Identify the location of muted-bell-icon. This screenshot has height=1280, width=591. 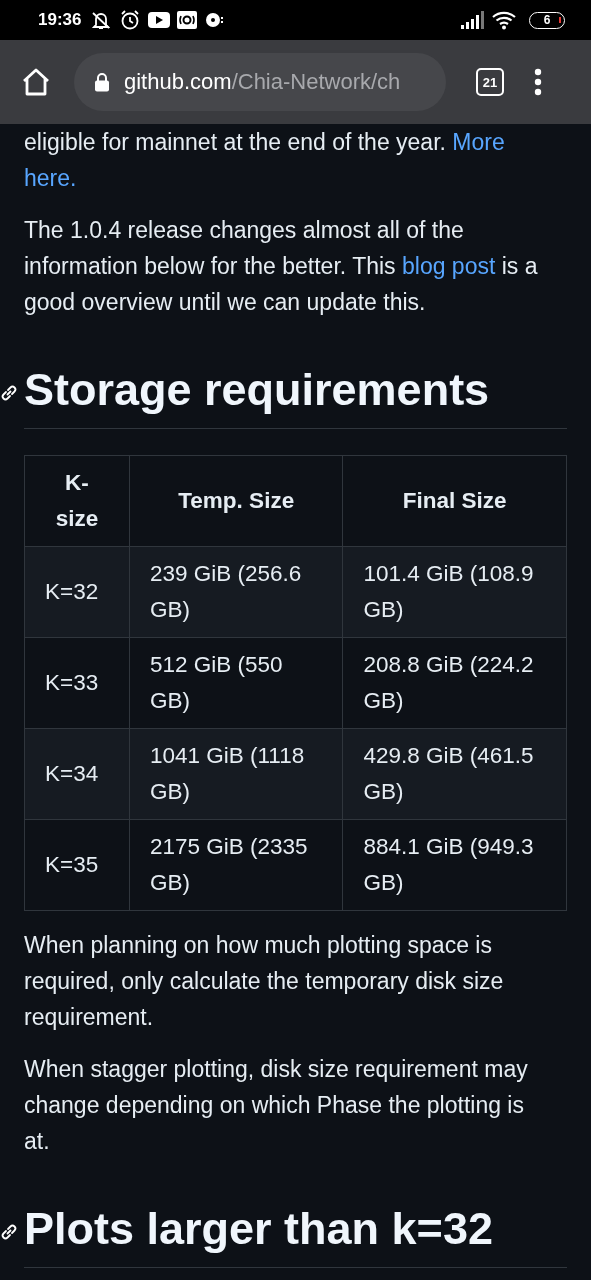
(101, 20).